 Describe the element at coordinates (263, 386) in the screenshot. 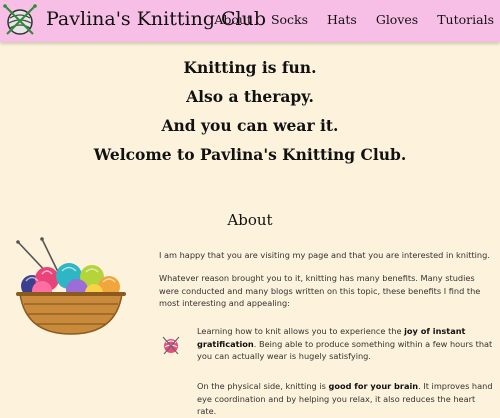

I see `benefit-2-pre: On the physical side, knitting is` at that location.